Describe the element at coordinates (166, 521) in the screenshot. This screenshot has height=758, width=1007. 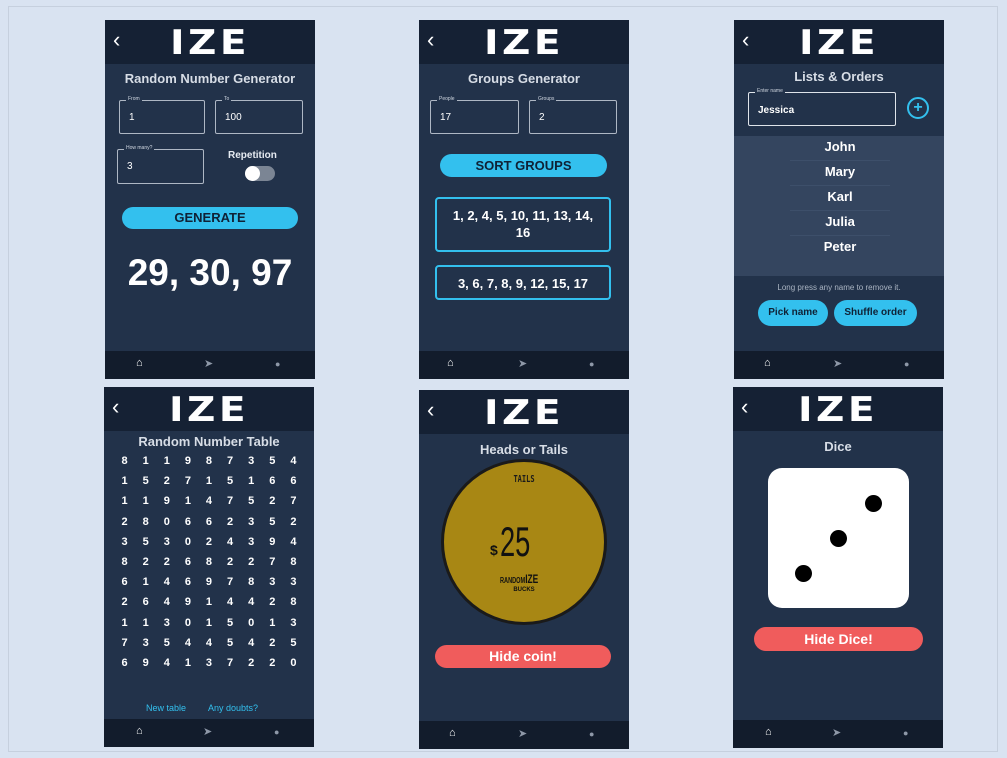
I see `table-cell: 0` at that location.